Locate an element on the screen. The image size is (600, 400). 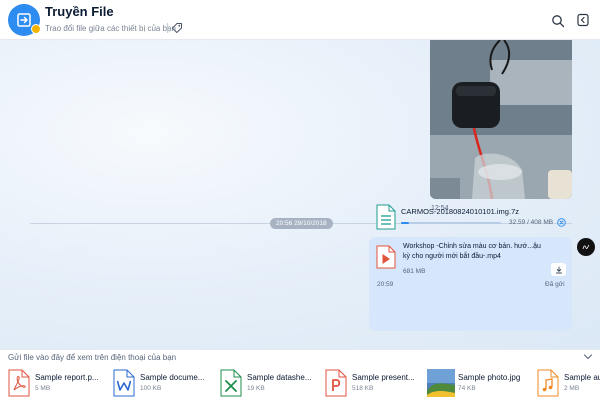
excel-file-icon is located at coordinates (231, 383).